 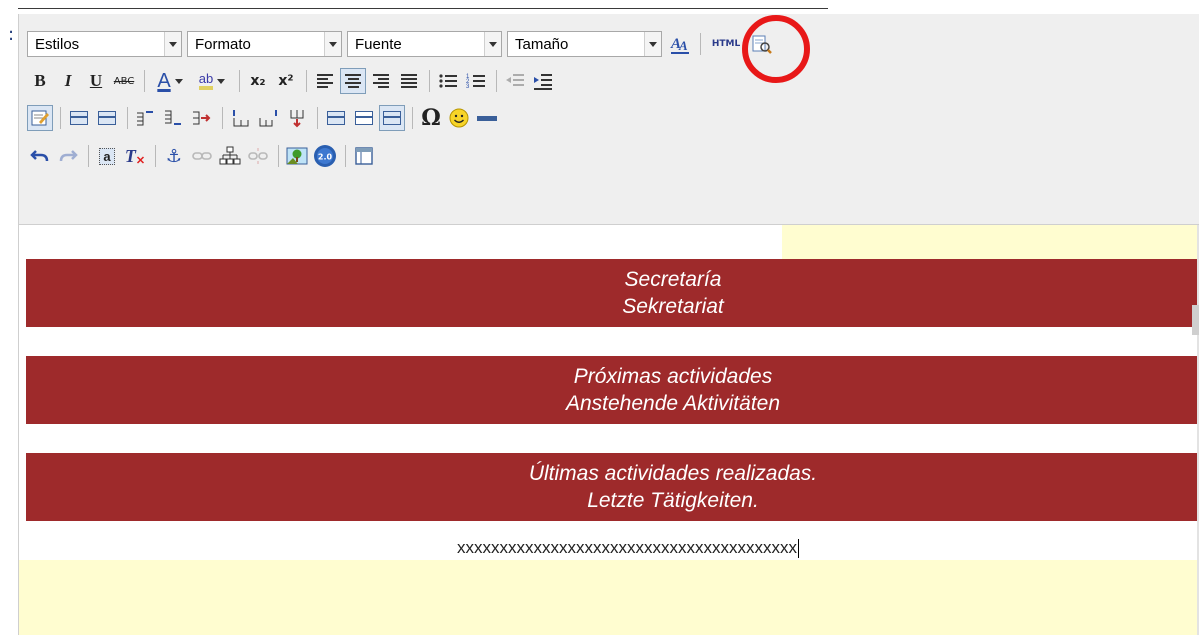 I want to click on toolbar-row-2: B I U ABC A ab x₂ x² 1 2 3, so click(x=292, y=81).